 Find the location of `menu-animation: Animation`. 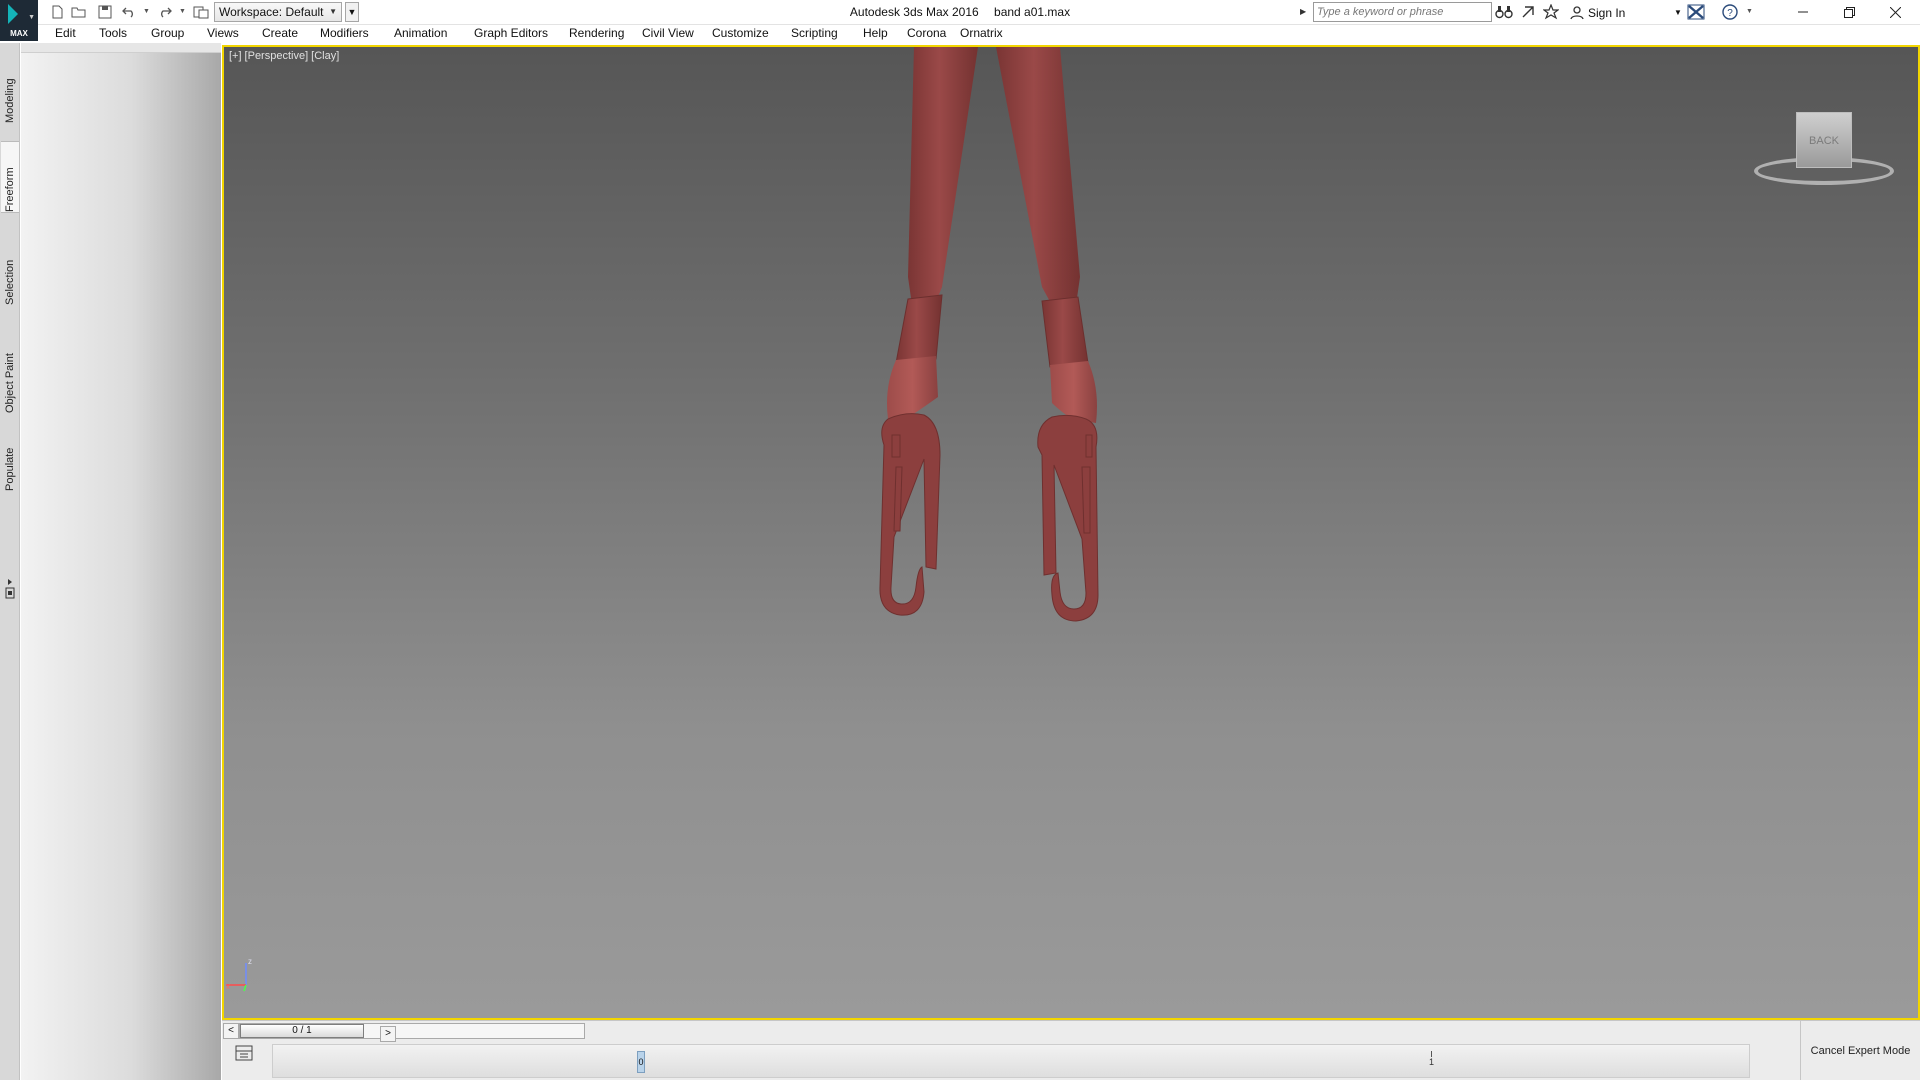

menu-animation: Animation is located at coordinates (420, 33).